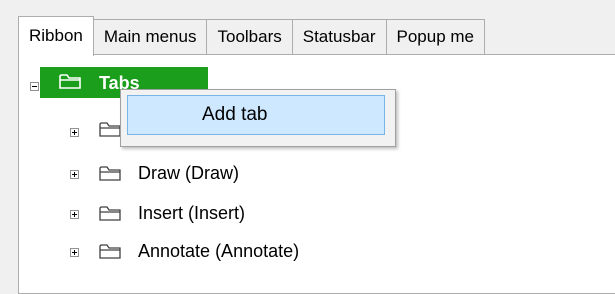 This screenshot has height=294, width=615. I want to click on tab-toolbars: Toolbars, so click(250, 37).